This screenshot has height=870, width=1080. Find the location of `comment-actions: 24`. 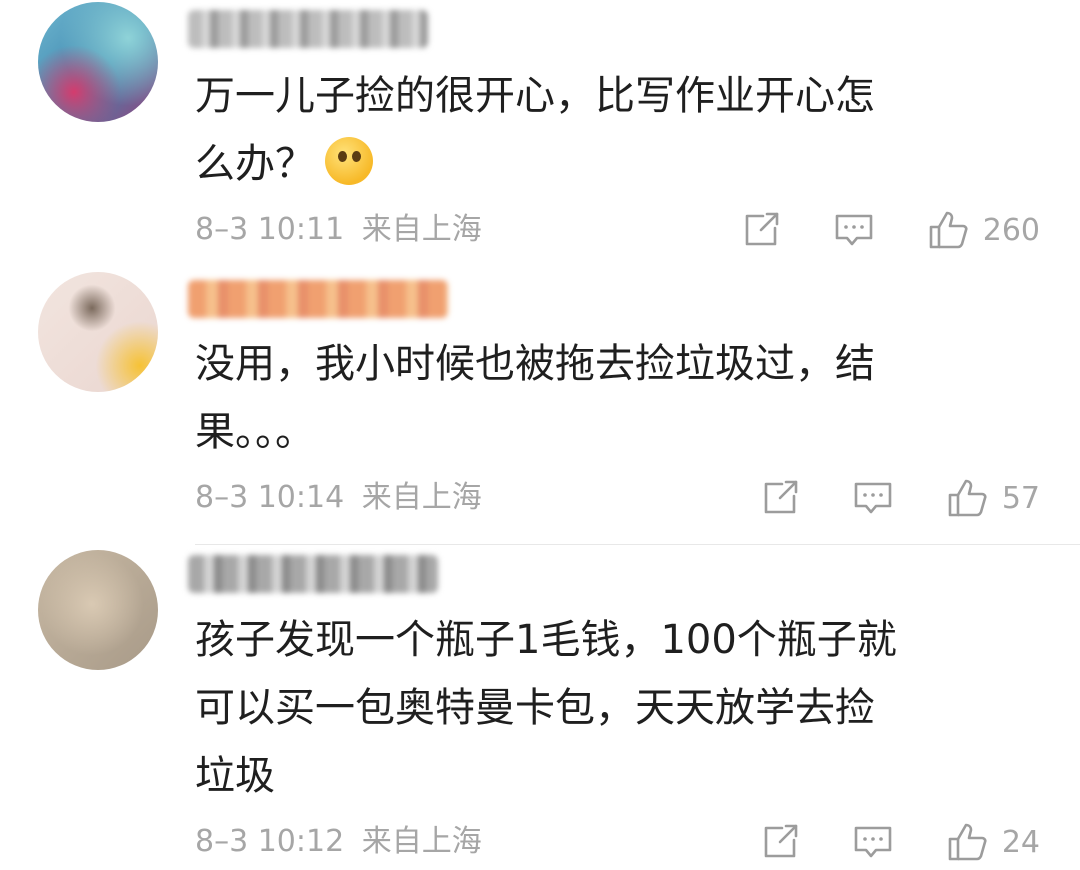

comment-actions: 24 is located at coordinates (900, 842).